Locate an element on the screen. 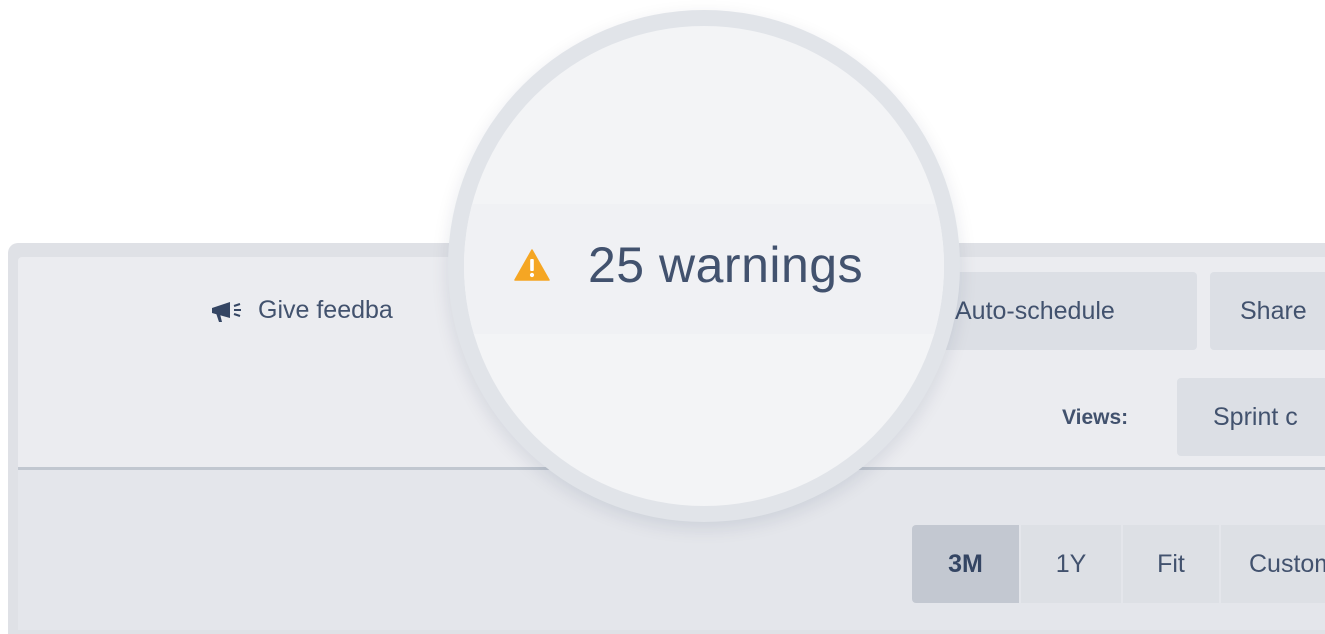 This screenshot has height=634, width=1325. share-button: Share is located at coordinates (1267, 311).